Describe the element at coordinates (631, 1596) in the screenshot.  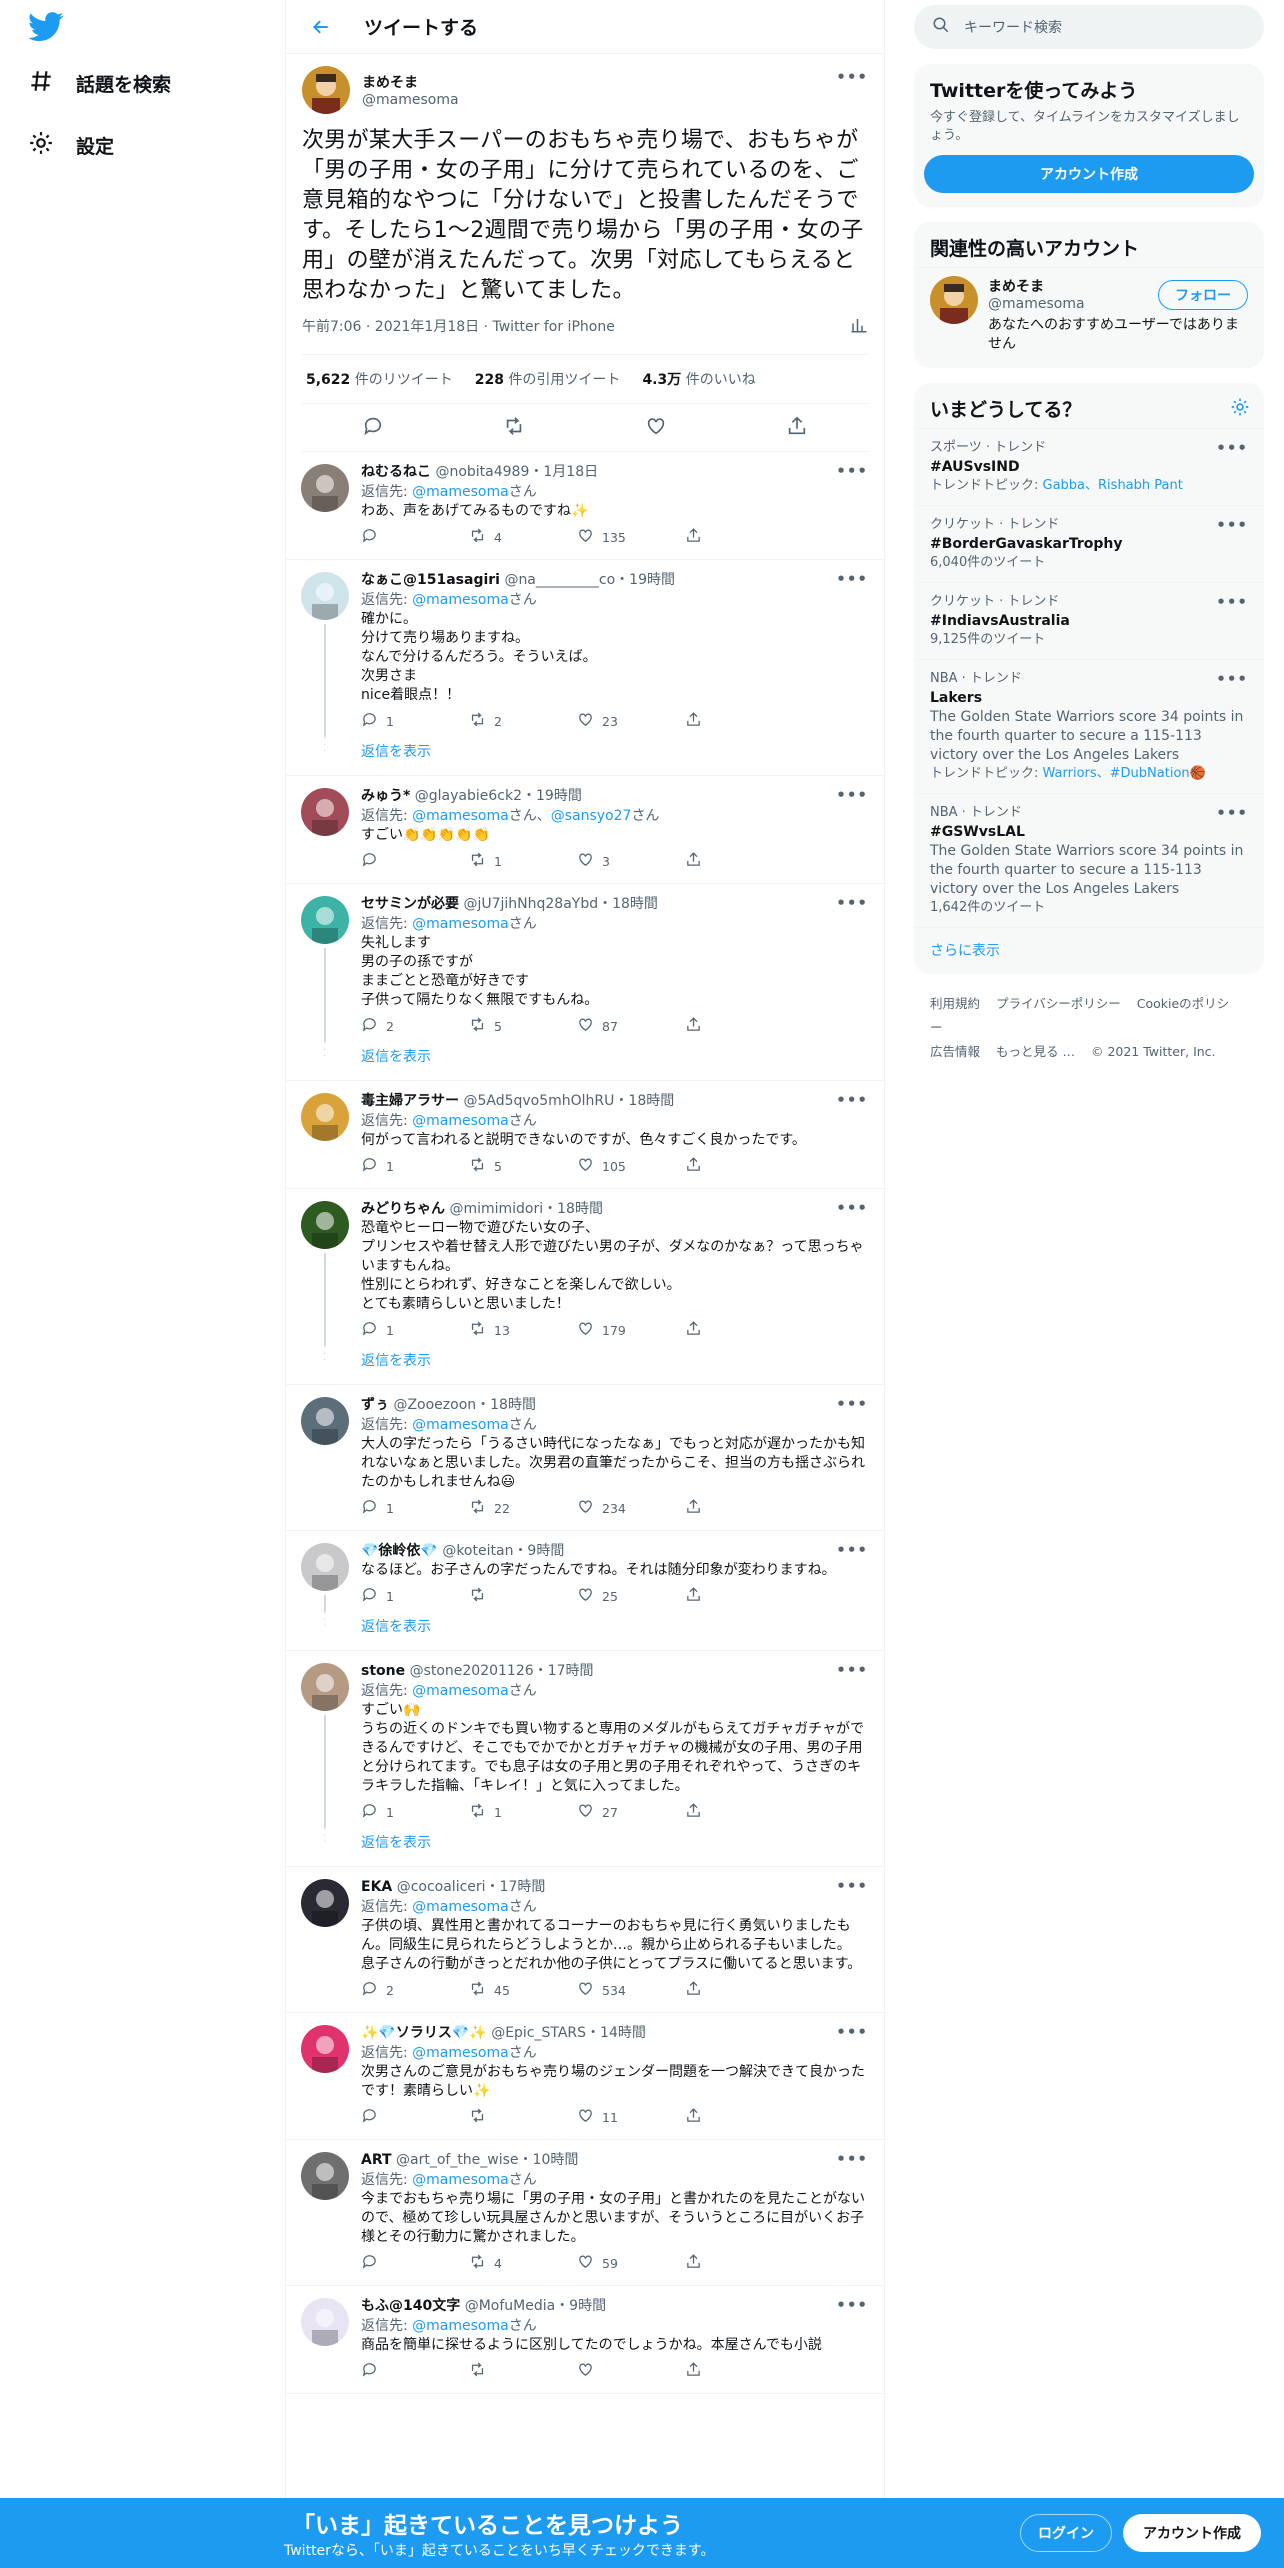
I see `like-button: 25` at that location.